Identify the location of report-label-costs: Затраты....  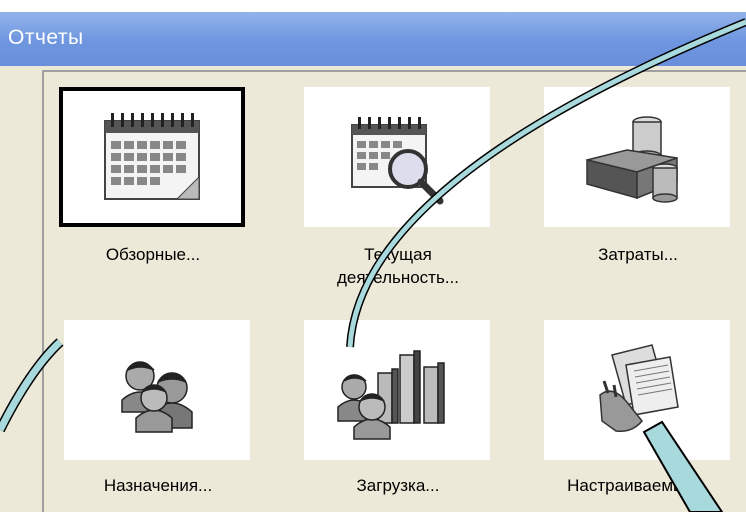
(638, 254).